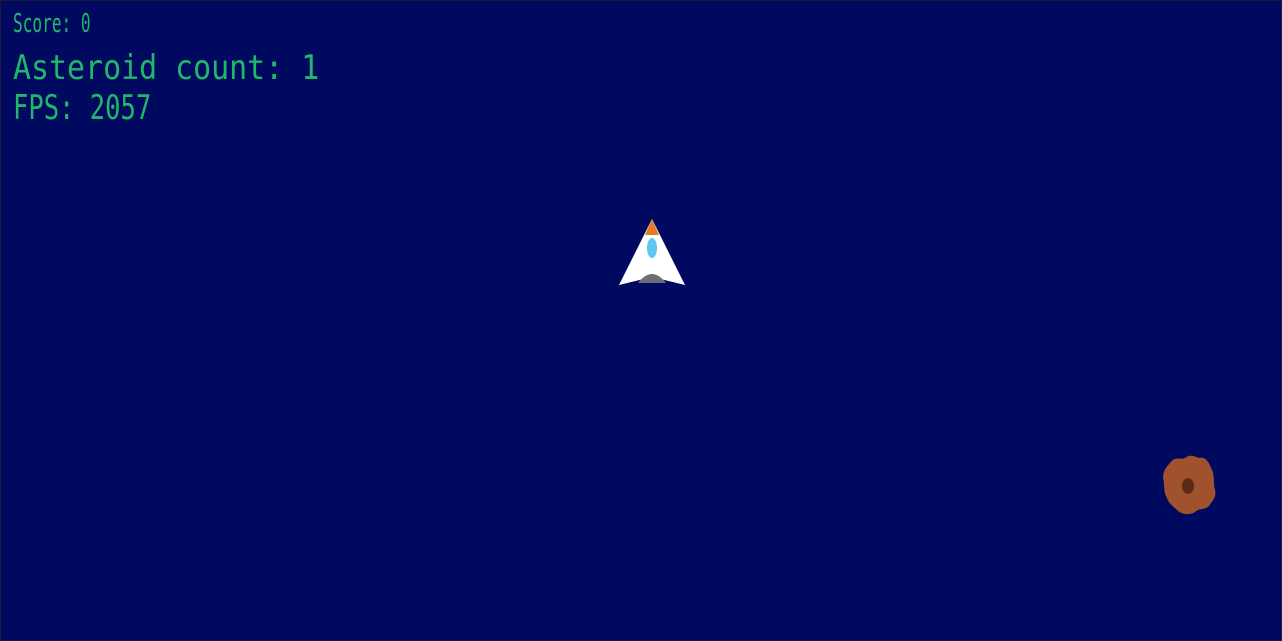 Image resolution: width=1282 pixels, height=641 pixels. I want to click on fps-display: FPS: 2057, so click(82, 108).